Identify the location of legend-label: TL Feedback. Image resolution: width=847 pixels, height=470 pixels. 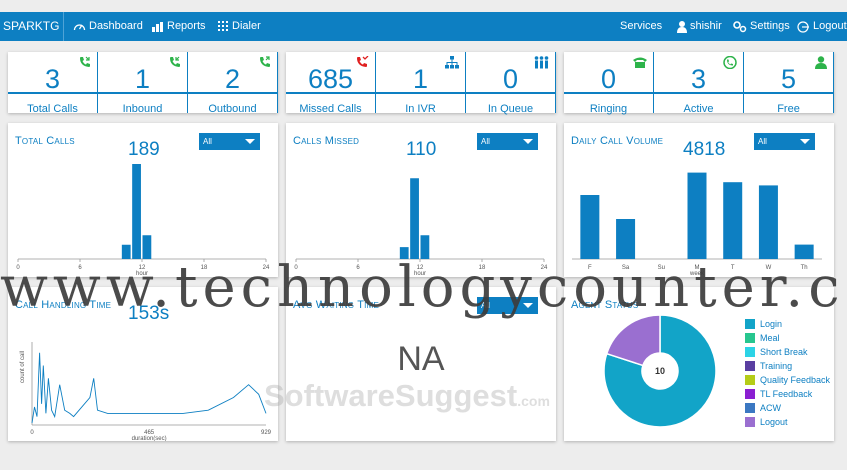
(786, 394).